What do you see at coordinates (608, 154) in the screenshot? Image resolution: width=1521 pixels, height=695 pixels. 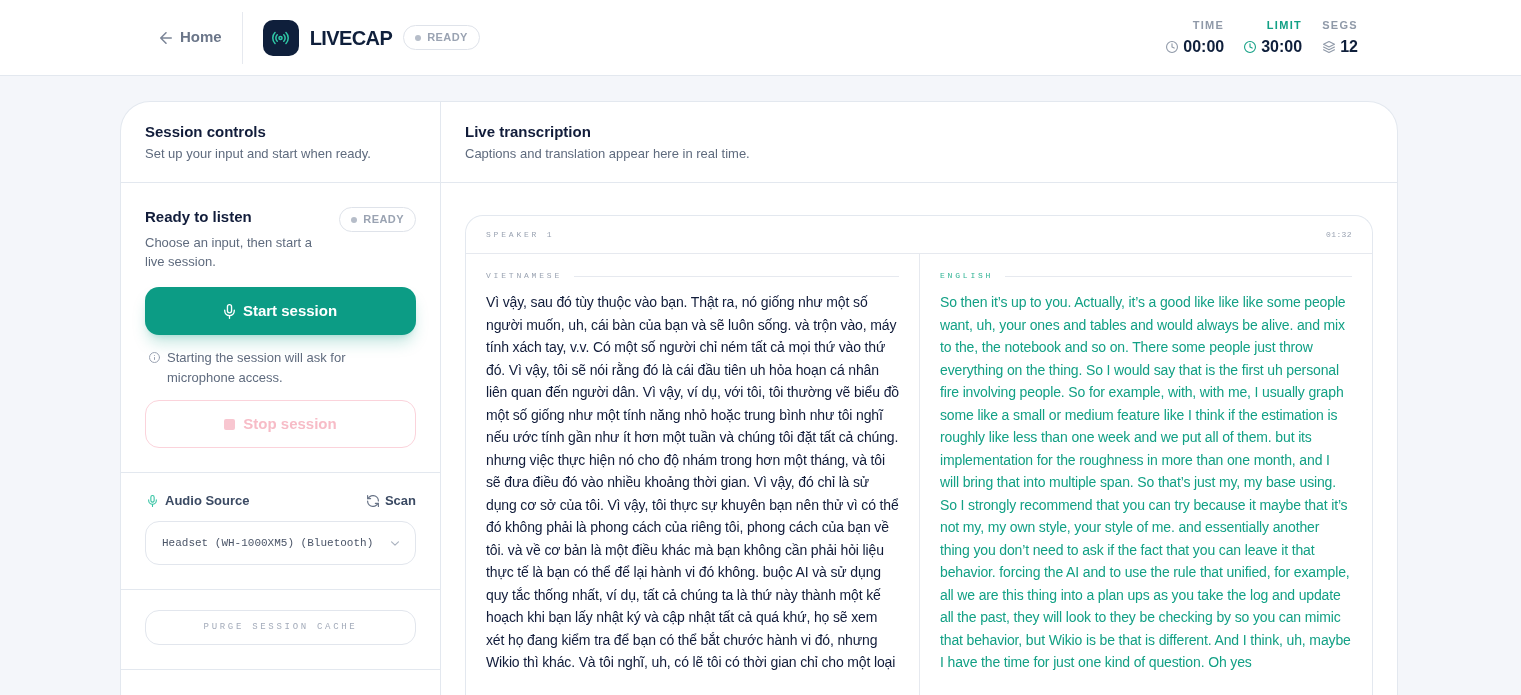 I see `panel-subtitle: Captions and translation appear here in real time.` at bounding box center [608, 154].